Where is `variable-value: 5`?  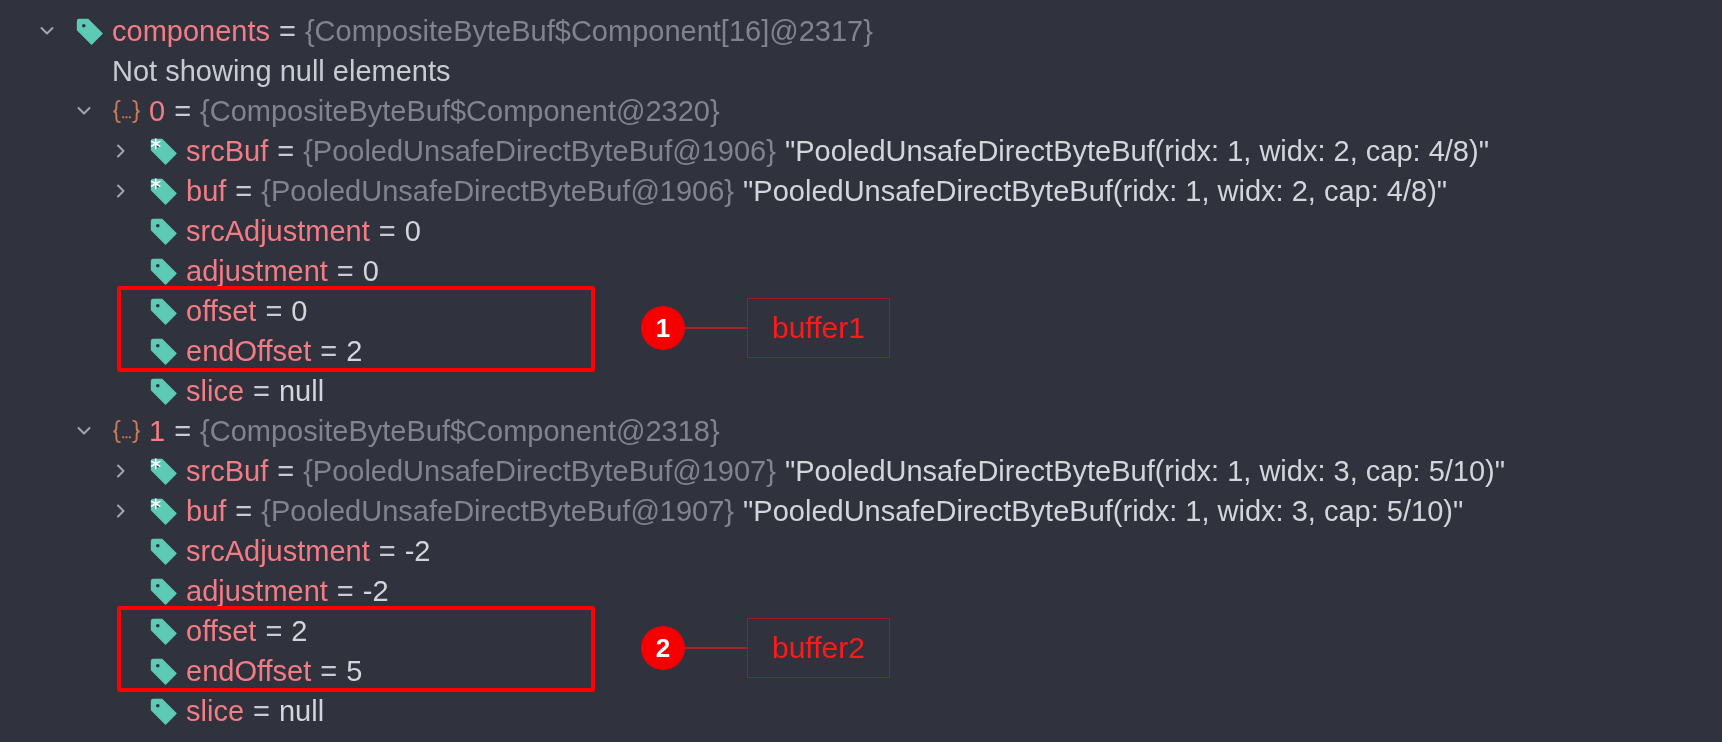 variable-value: 5 is located at coordinates (354, 671).